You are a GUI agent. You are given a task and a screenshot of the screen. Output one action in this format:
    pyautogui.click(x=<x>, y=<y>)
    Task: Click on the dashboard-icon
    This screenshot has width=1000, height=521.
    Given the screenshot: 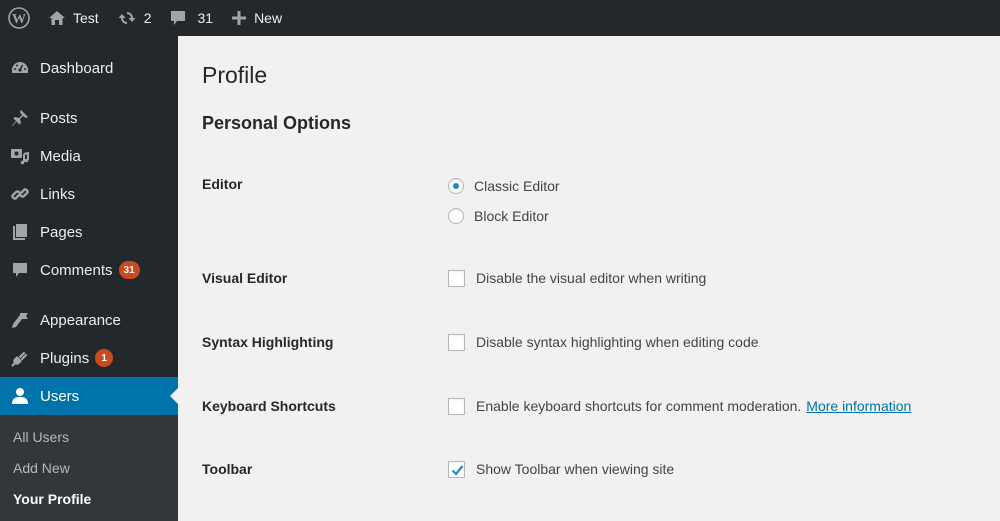 What is the action you would take?
    pyautogui.click(x=20, y=68)
    